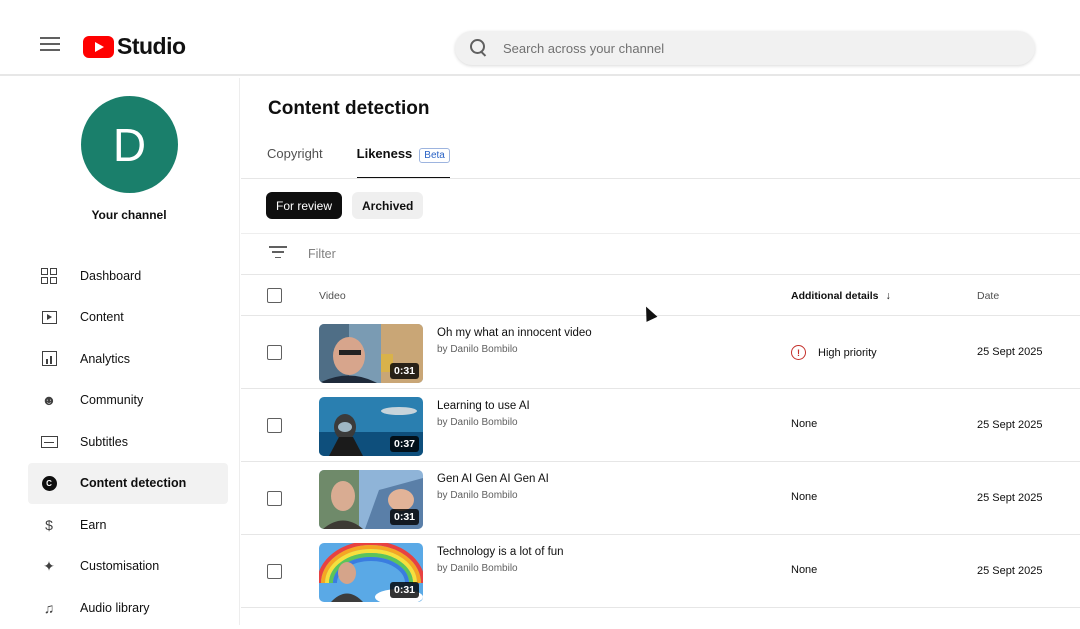 Image resolution: width=1080 pixels, height=629 pixels. What do you see at coordinates (304, 205) in the screenshot?
I see `chip-for-review: For review` at bounding box center [304, 205].